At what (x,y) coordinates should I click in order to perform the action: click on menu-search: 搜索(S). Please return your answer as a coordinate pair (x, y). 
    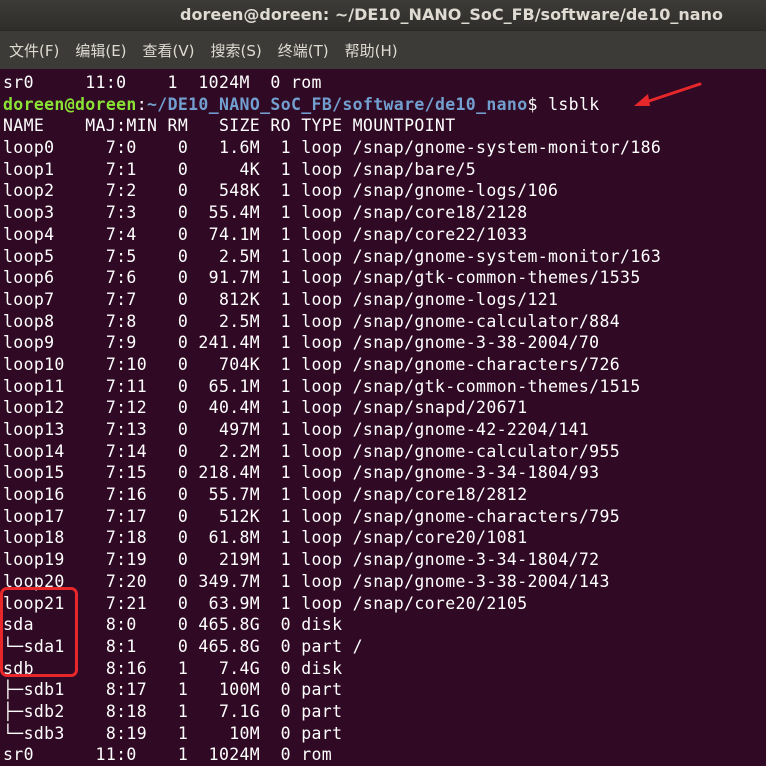
    Looking at the image, I should click on (236, 50).